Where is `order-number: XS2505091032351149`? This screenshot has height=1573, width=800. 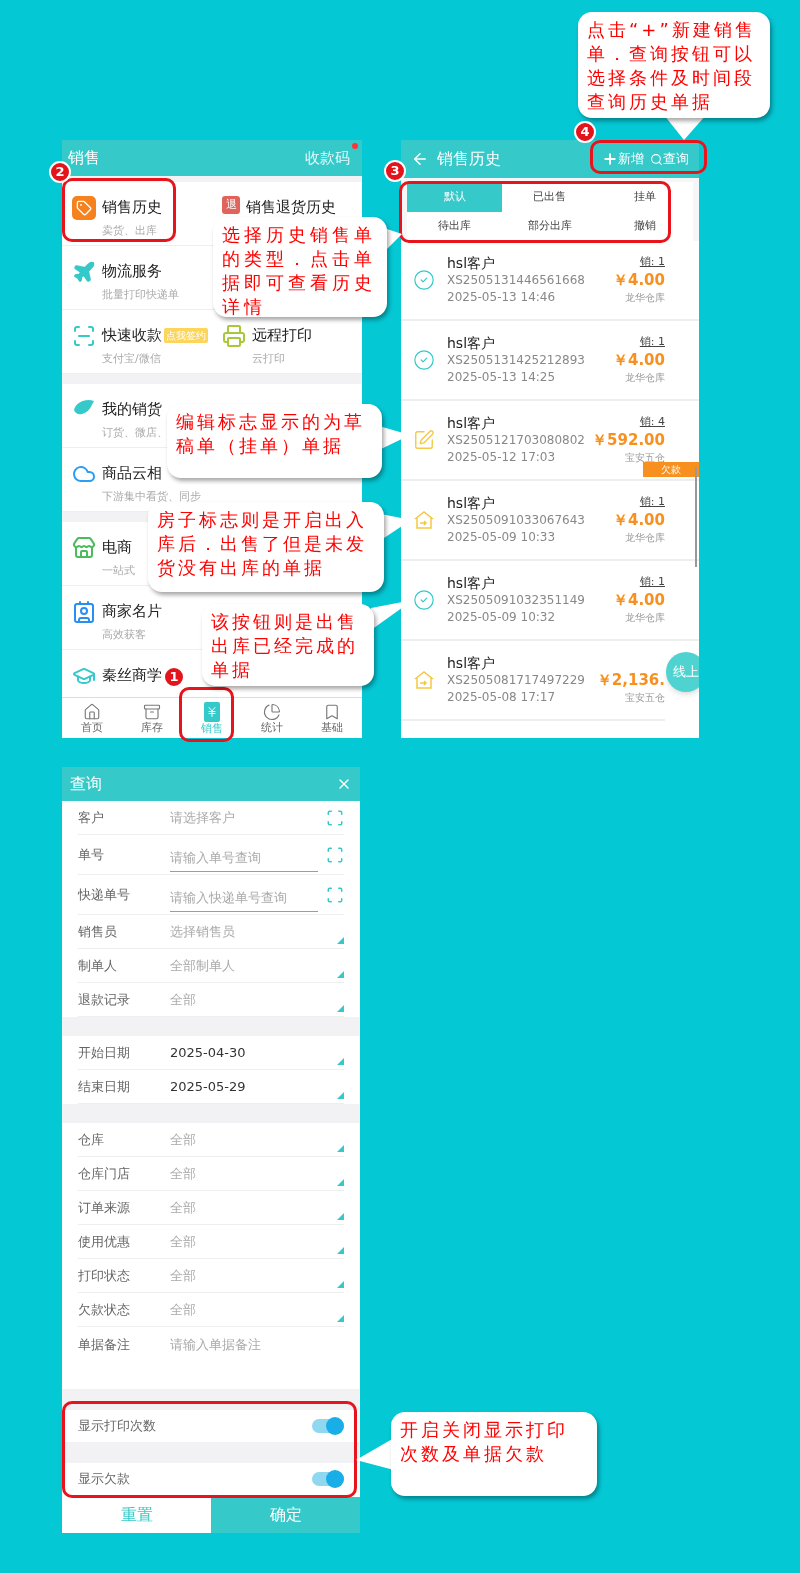 order-number: XS2505091032351149 is located at coordinates (516, 600).